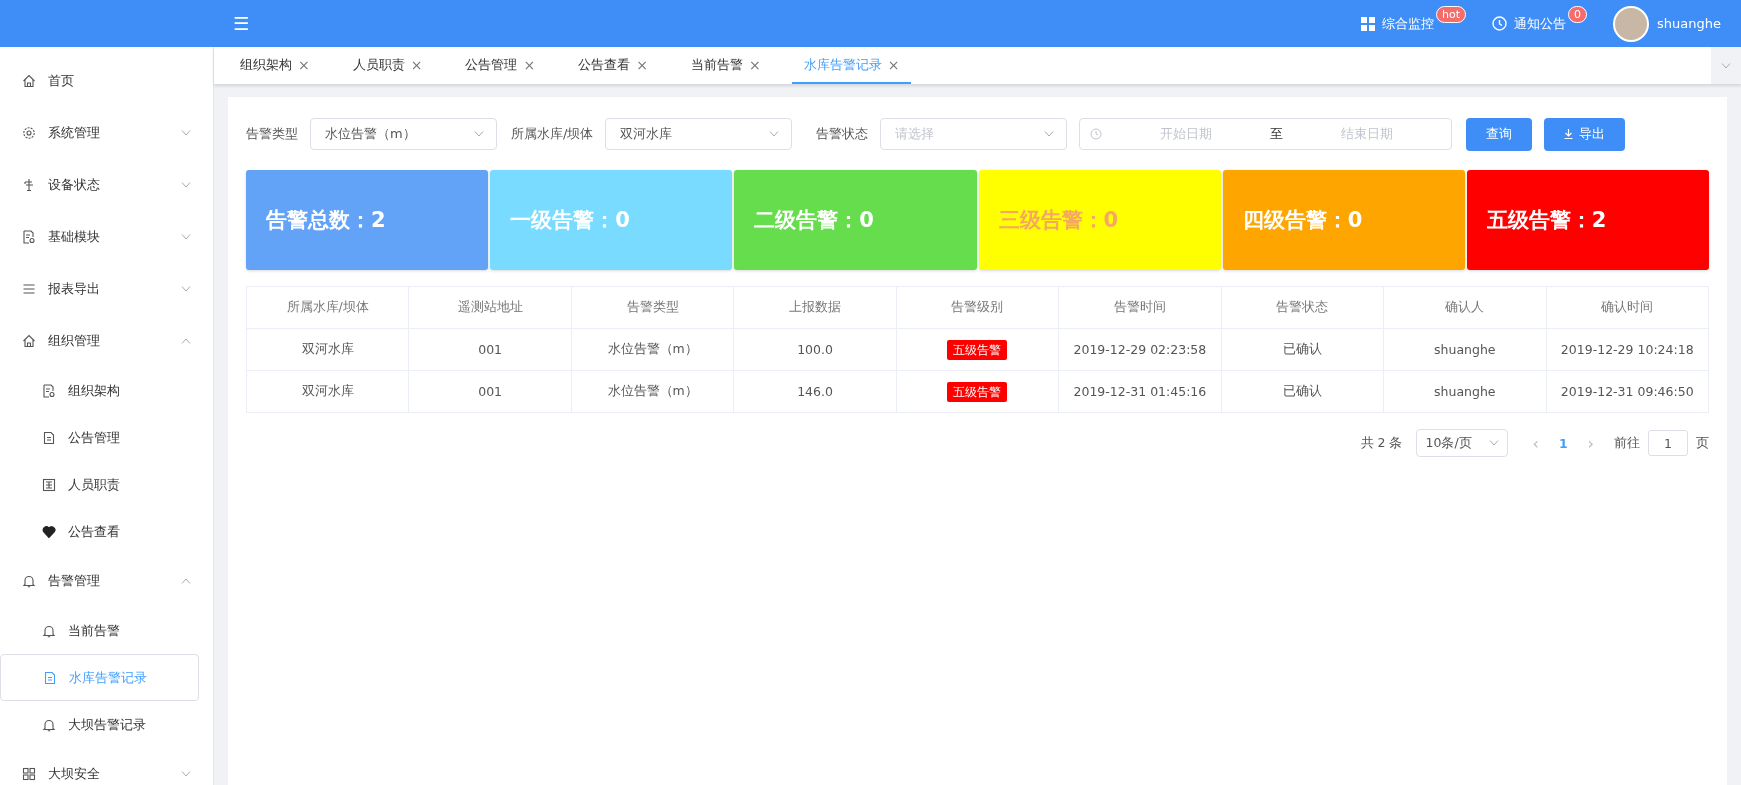 This screenshot has width=1741, height=785. Describe the element at coordinates (613, 65) in the screenshot. I see `tab: 公告查看 ×` at that location.